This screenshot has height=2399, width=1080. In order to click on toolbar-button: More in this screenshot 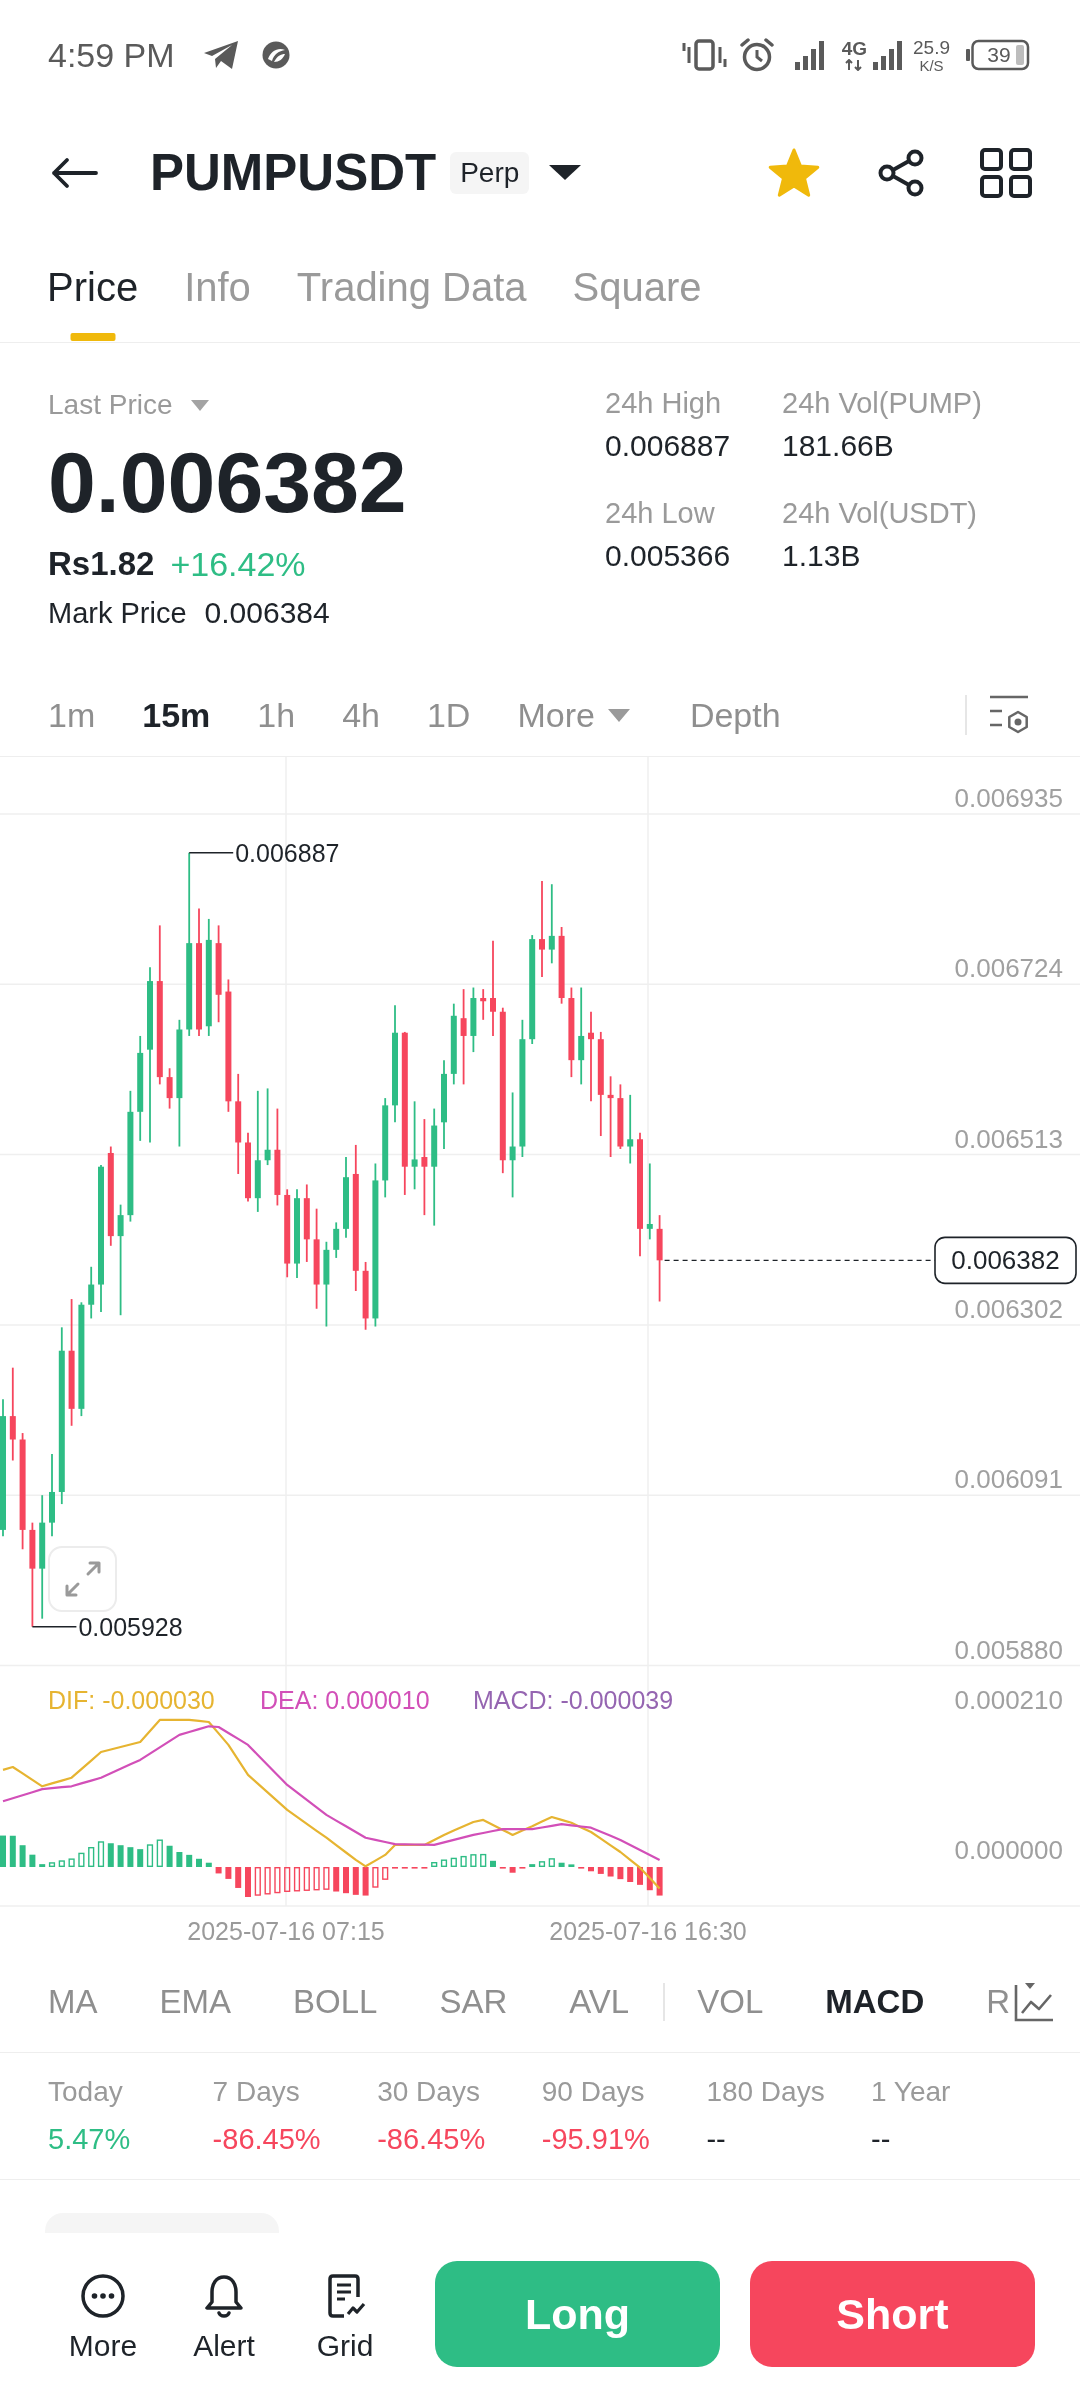, I will do `click(103, 2312)`.